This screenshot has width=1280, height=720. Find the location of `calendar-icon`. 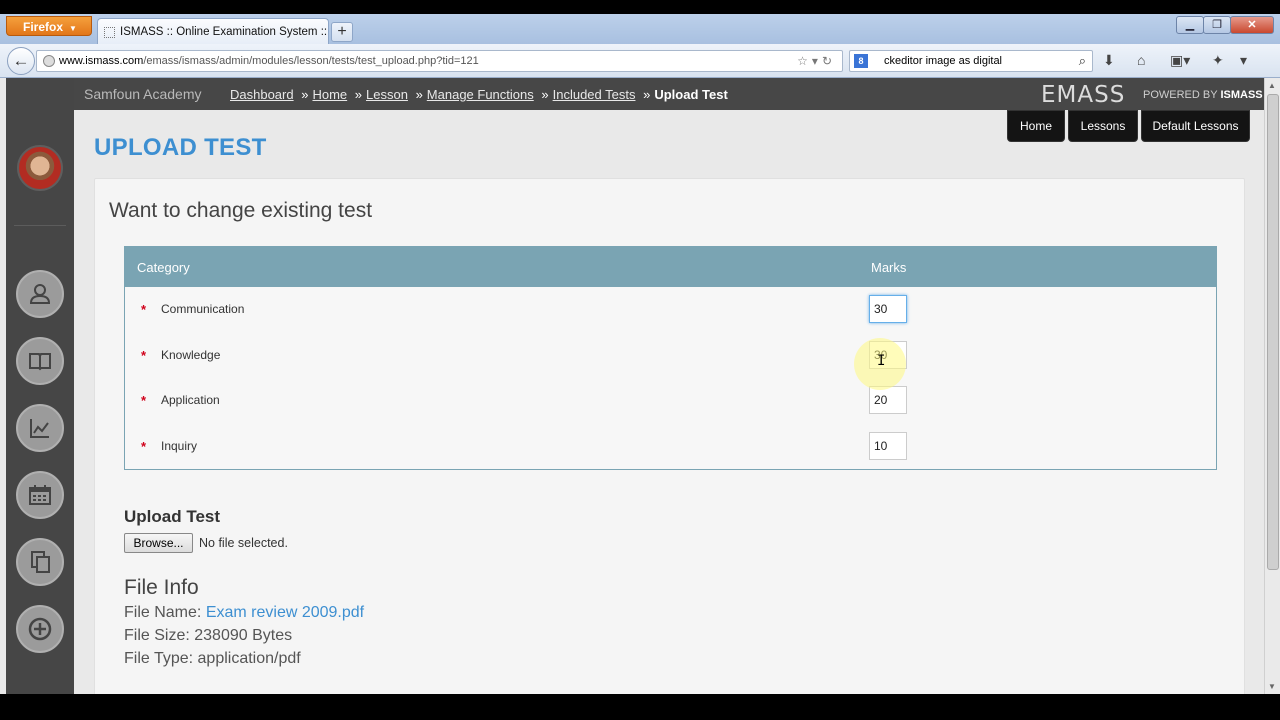

calendar-icon is located at coordinates (40, 495).